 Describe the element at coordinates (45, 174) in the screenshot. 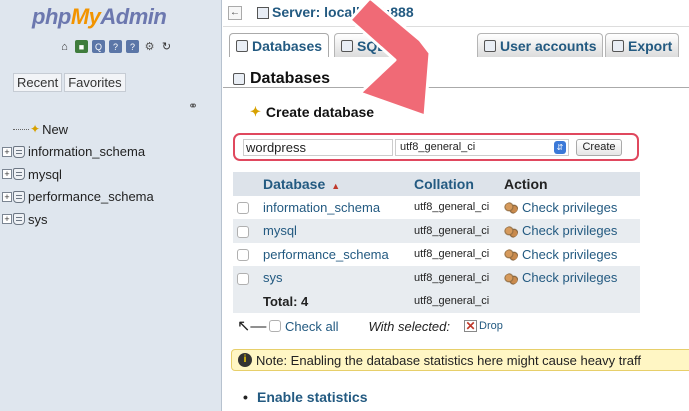

I see `tree-item-label: mysql` at that location.